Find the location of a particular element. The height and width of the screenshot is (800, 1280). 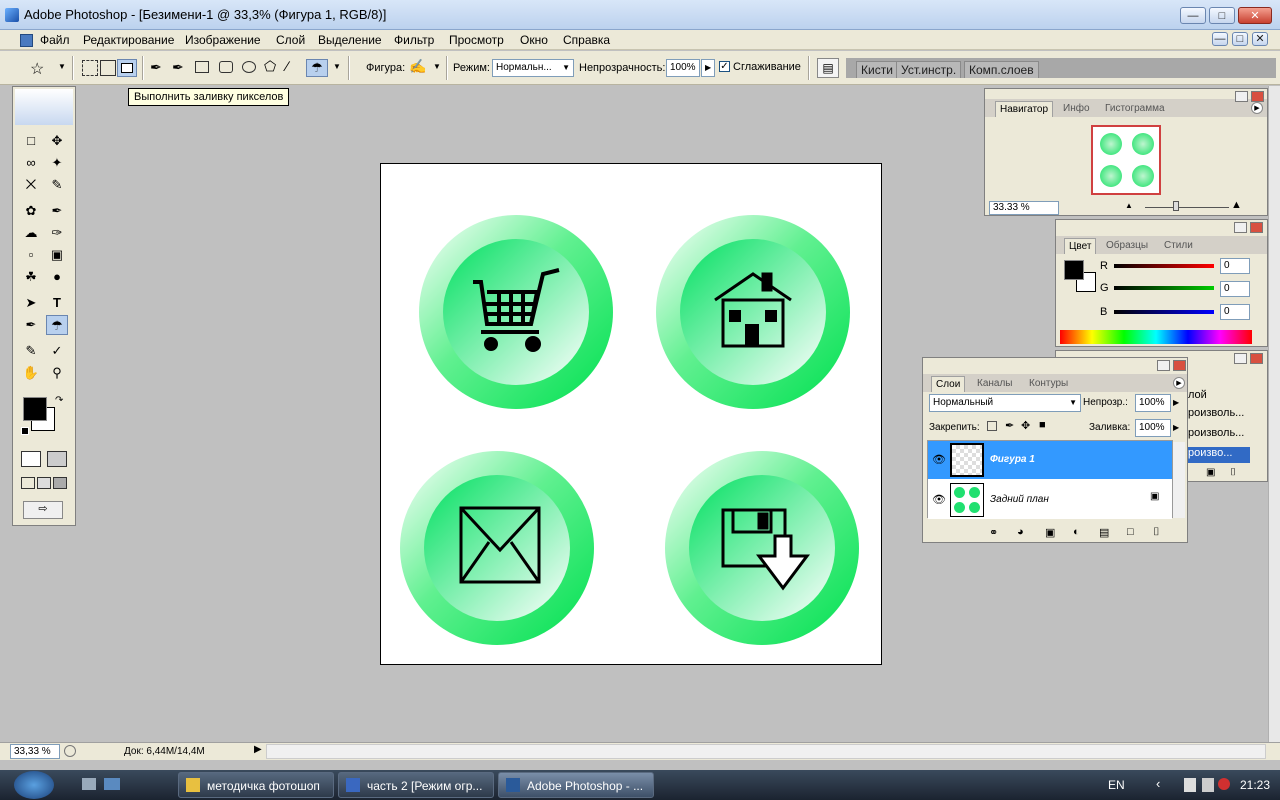

quick-launch-icon is located at coordinates (112, 784).